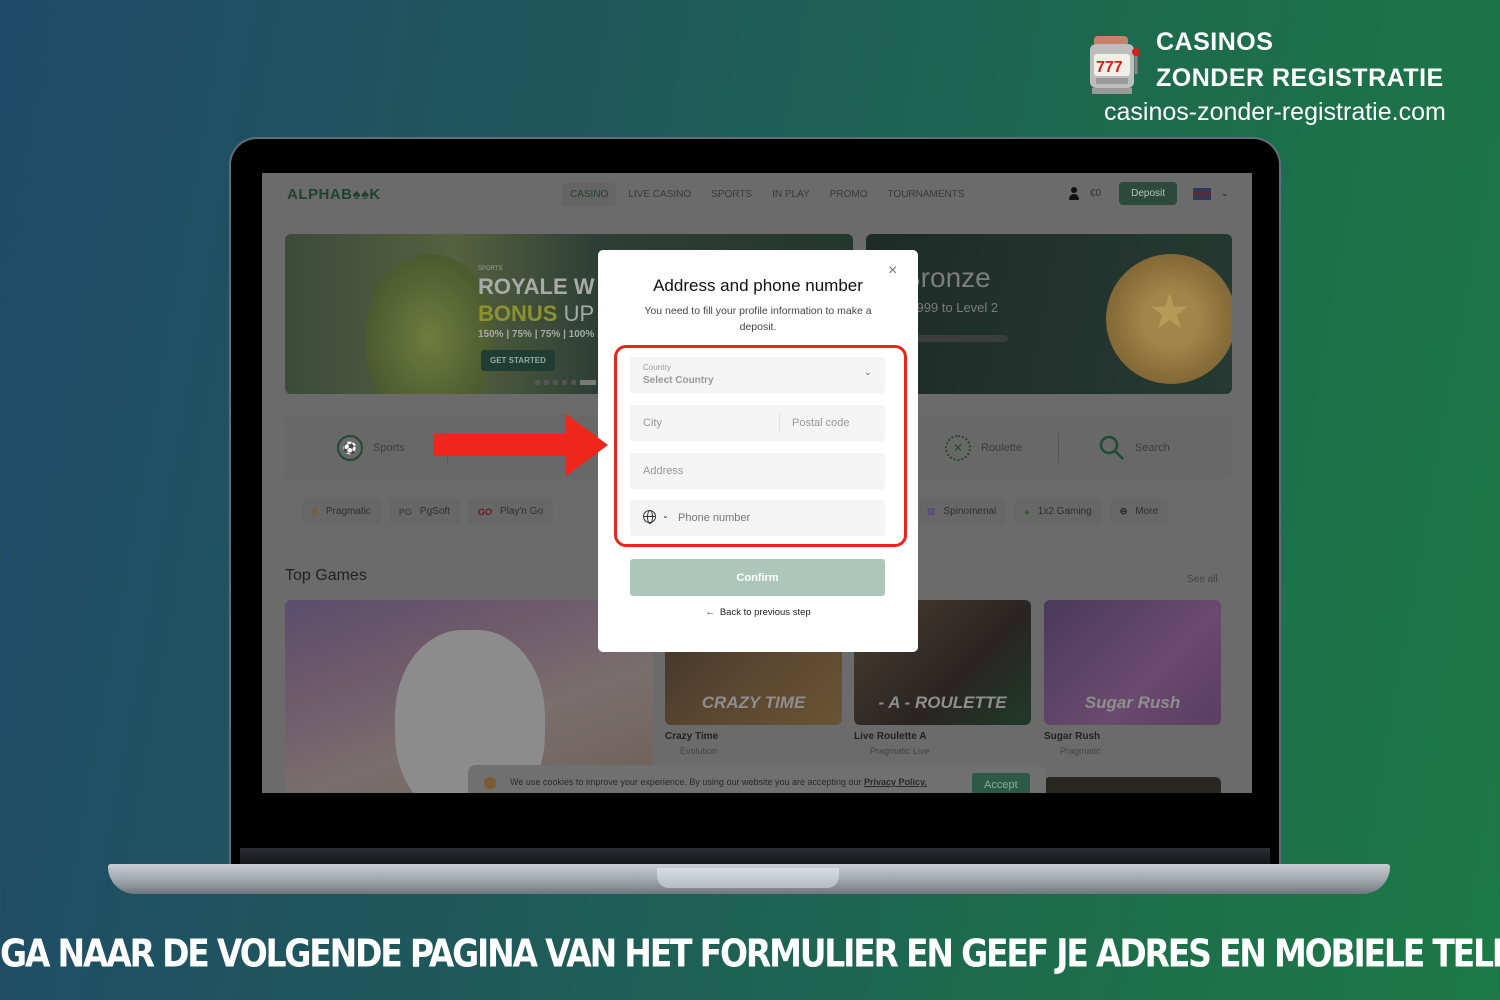  I want to click on spinomenal-icon: ▤, so click(931, 511).